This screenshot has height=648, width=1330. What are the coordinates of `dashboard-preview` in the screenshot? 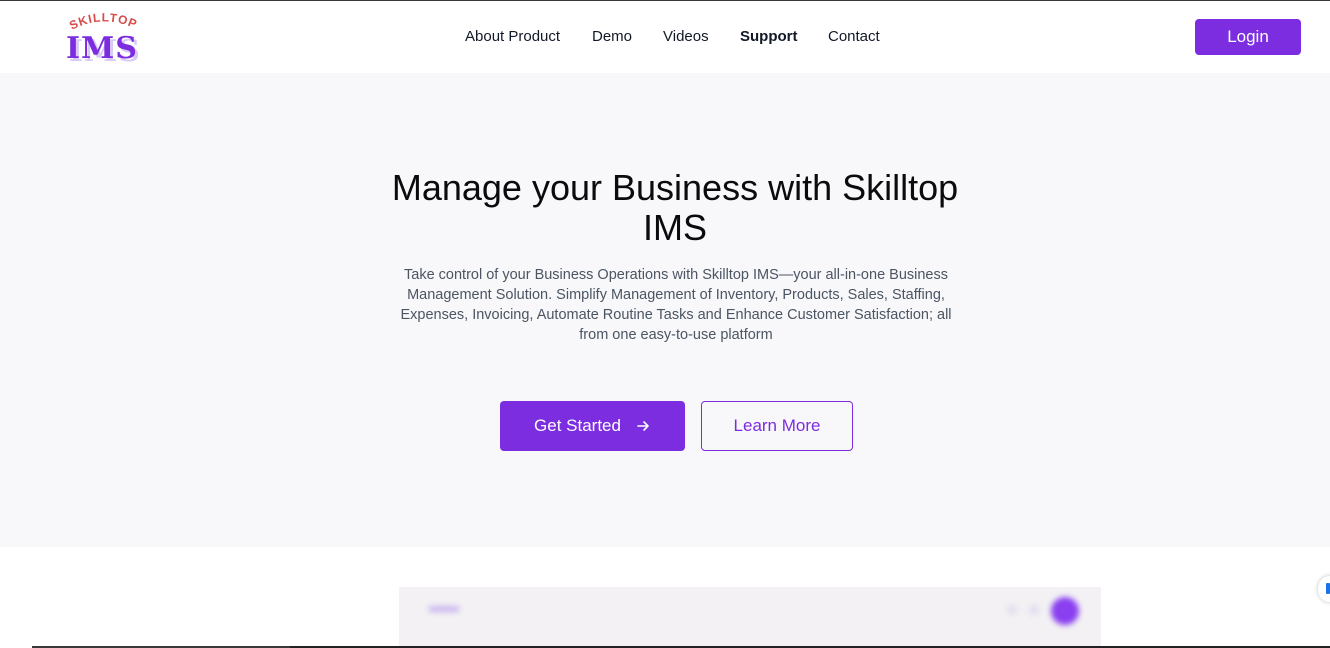 It's located at (750, 617).